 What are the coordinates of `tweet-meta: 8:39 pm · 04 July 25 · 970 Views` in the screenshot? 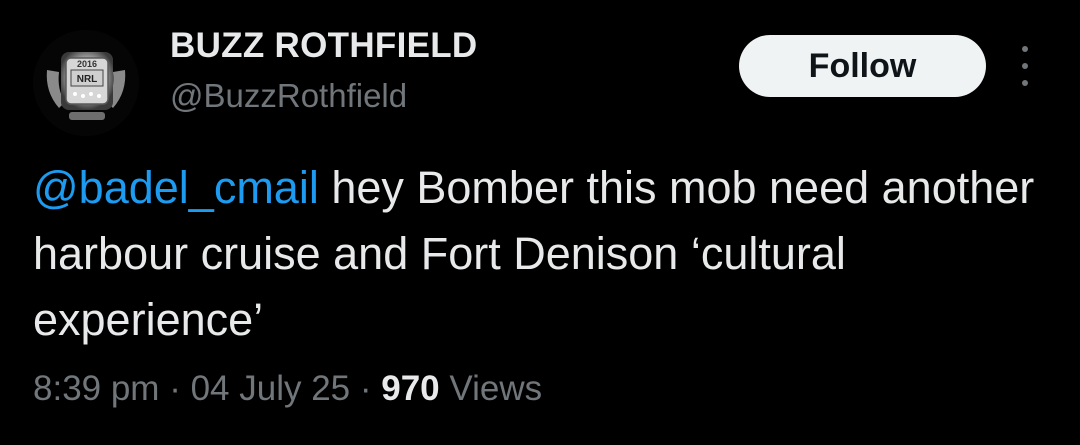 It's located at (287, 389).